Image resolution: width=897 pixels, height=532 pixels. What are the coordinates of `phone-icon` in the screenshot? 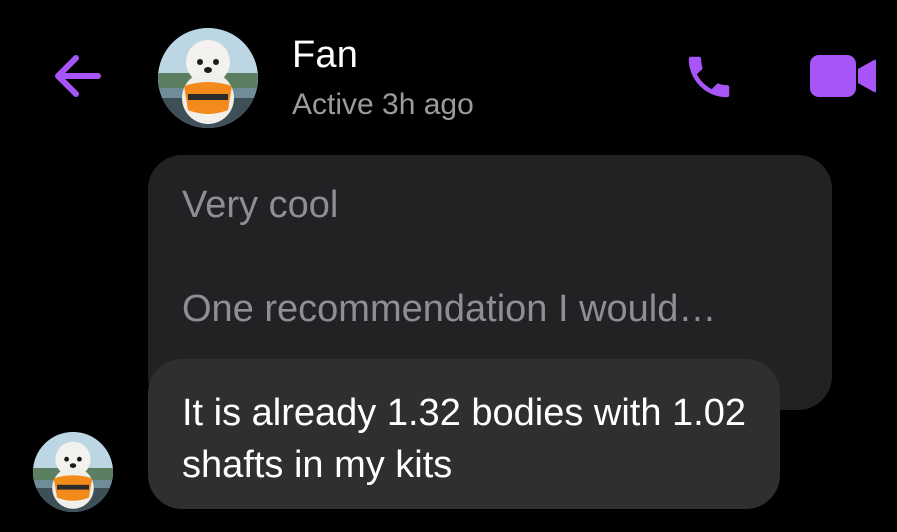 It's located at (709, 79).